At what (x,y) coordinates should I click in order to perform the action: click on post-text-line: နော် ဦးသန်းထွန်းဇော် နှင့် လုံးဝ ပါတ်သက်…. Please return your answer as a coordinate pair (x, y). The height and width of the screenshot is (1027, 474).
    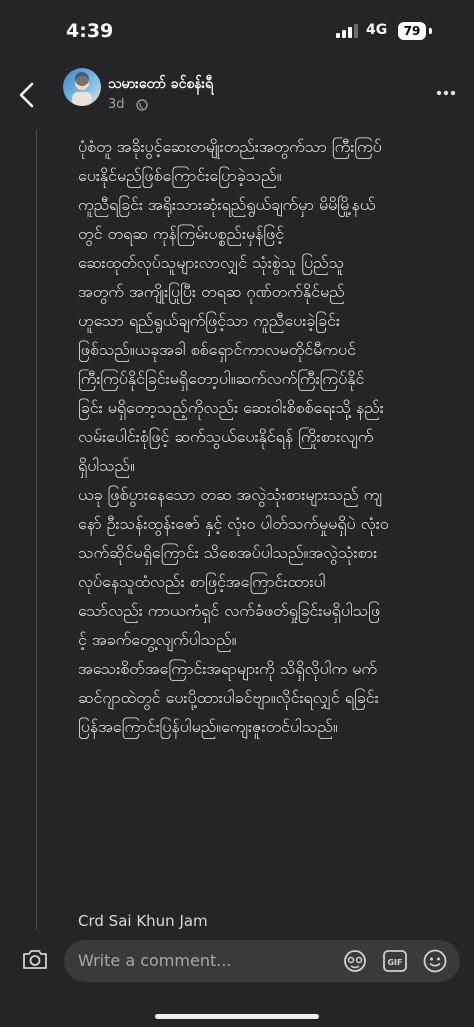
    Looking at the image, I should click on (233, 523).